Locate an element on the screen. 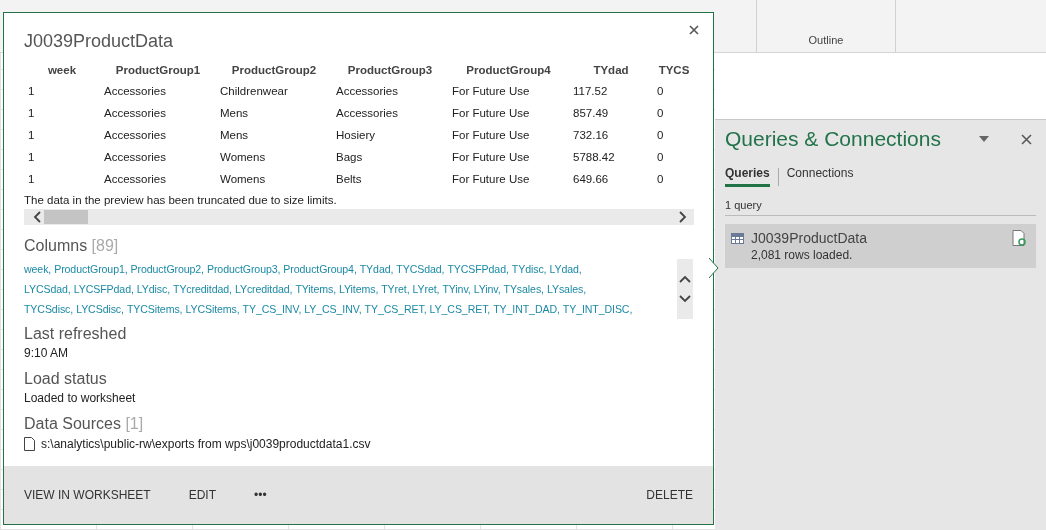 The width and height of the screenshot is (1046, 530). column-header: TYCS is located at coordinates (674, 70).